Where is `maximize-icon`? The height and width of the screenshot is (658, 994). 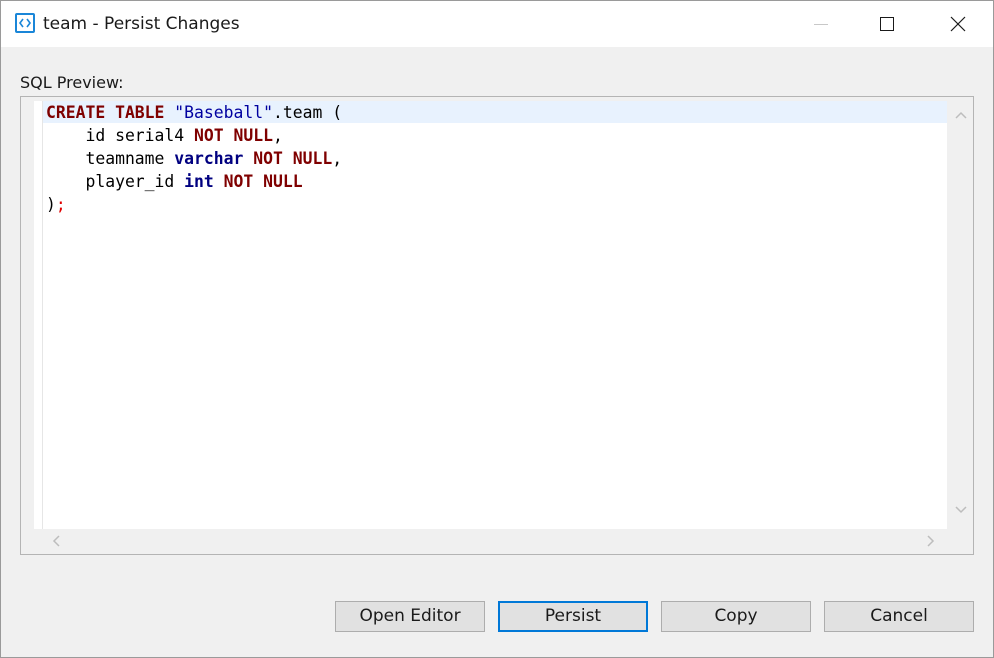
maximize-icon is located at coordinates (887, 24).